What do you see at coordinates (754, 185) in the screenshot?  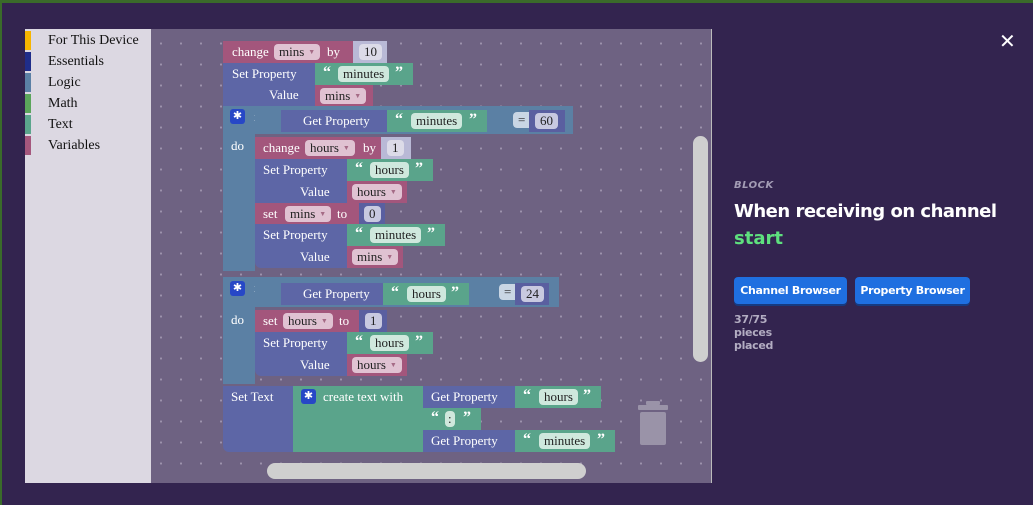 I see `panel-kicker: BLOCK` at bounding box center [754, 185].